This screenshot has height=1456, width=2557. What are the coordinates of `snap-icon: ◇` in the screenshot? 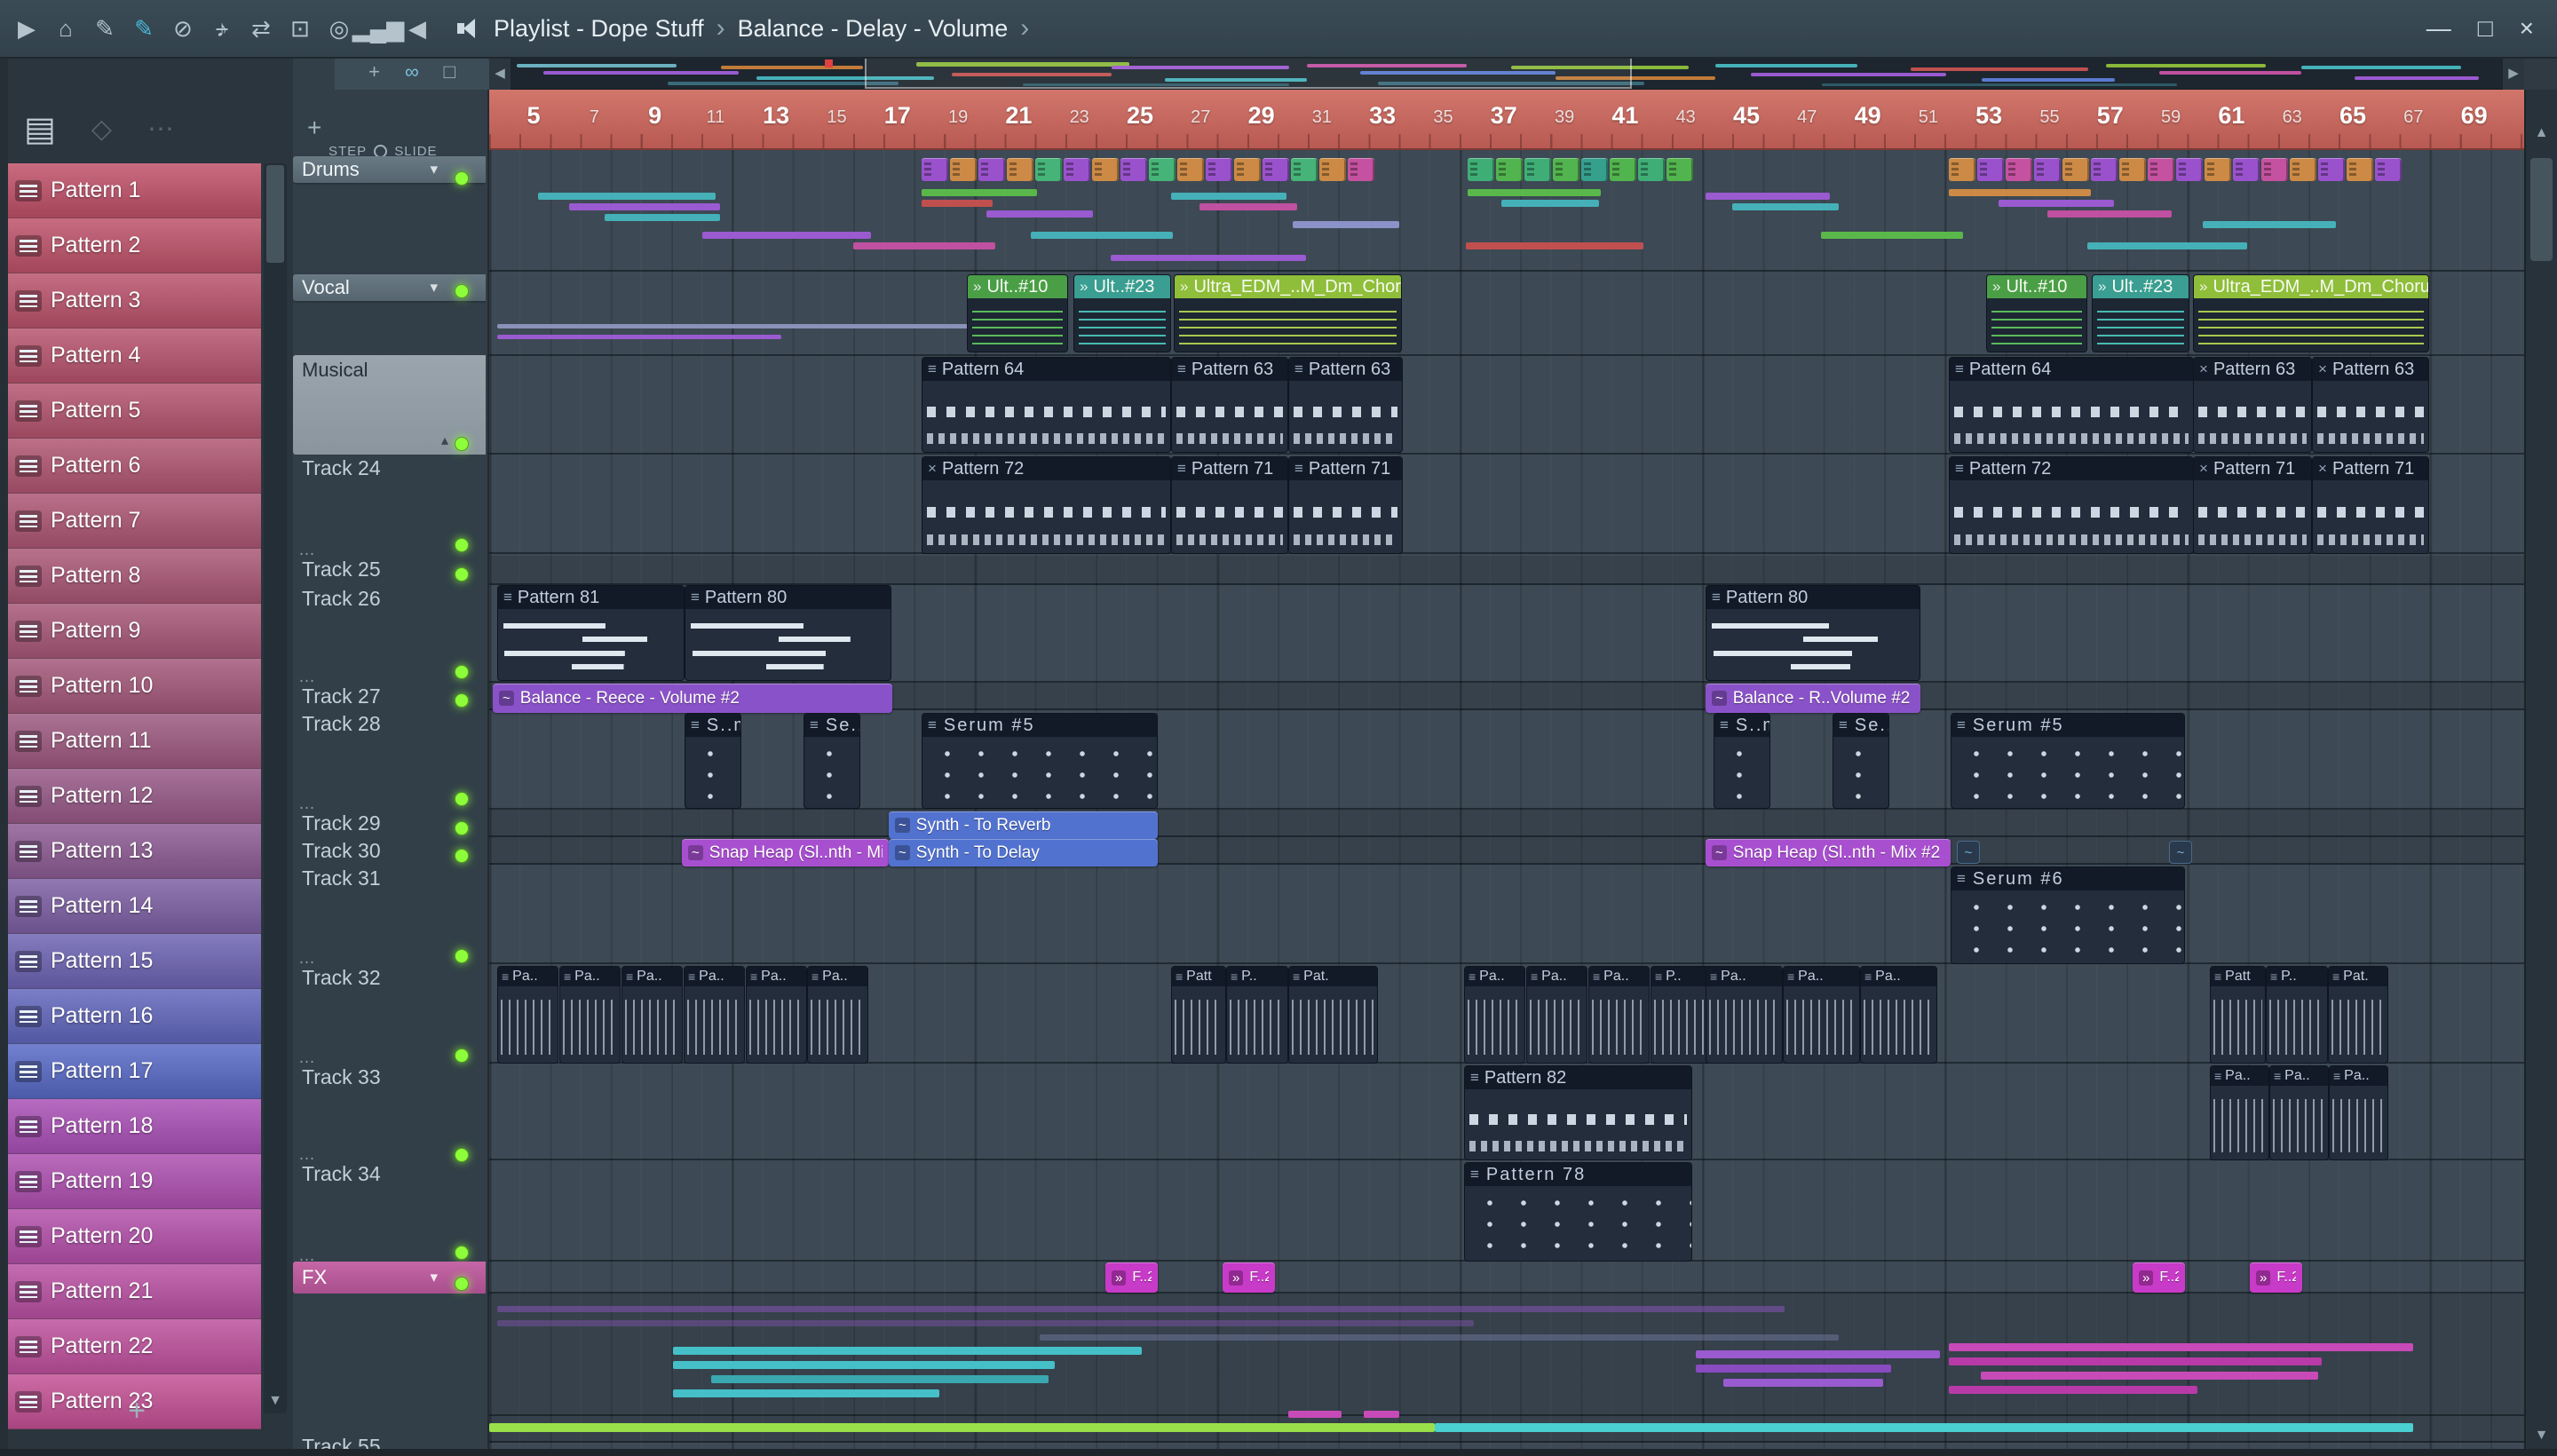 It's located at (101, 129).